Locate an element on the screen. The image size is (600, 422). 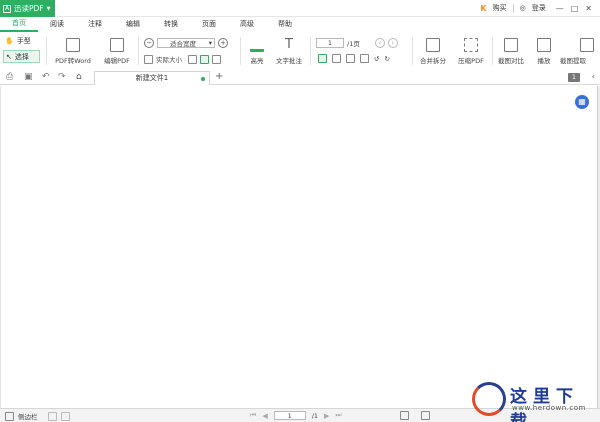
zoom-row: − 适合宽度 ▾ + is located at coordinates (186, 43).